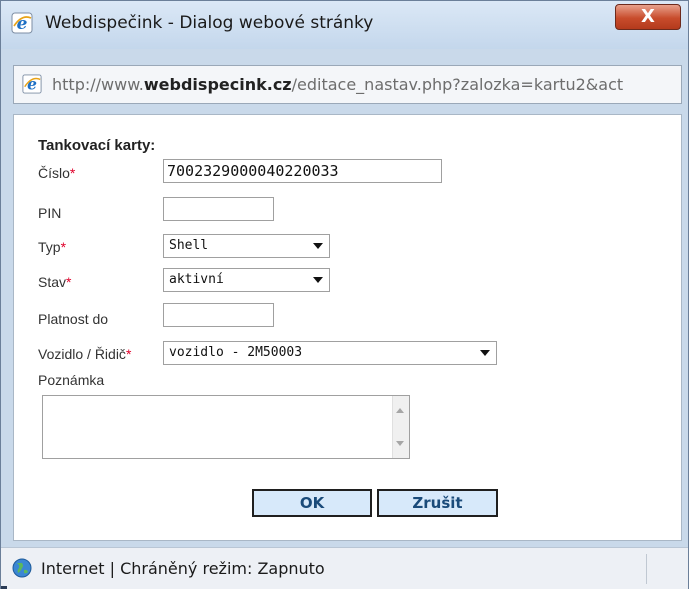  I want to click on title-bar: e Webdispečink - Dialog webové stránky X, so click(344, 25).